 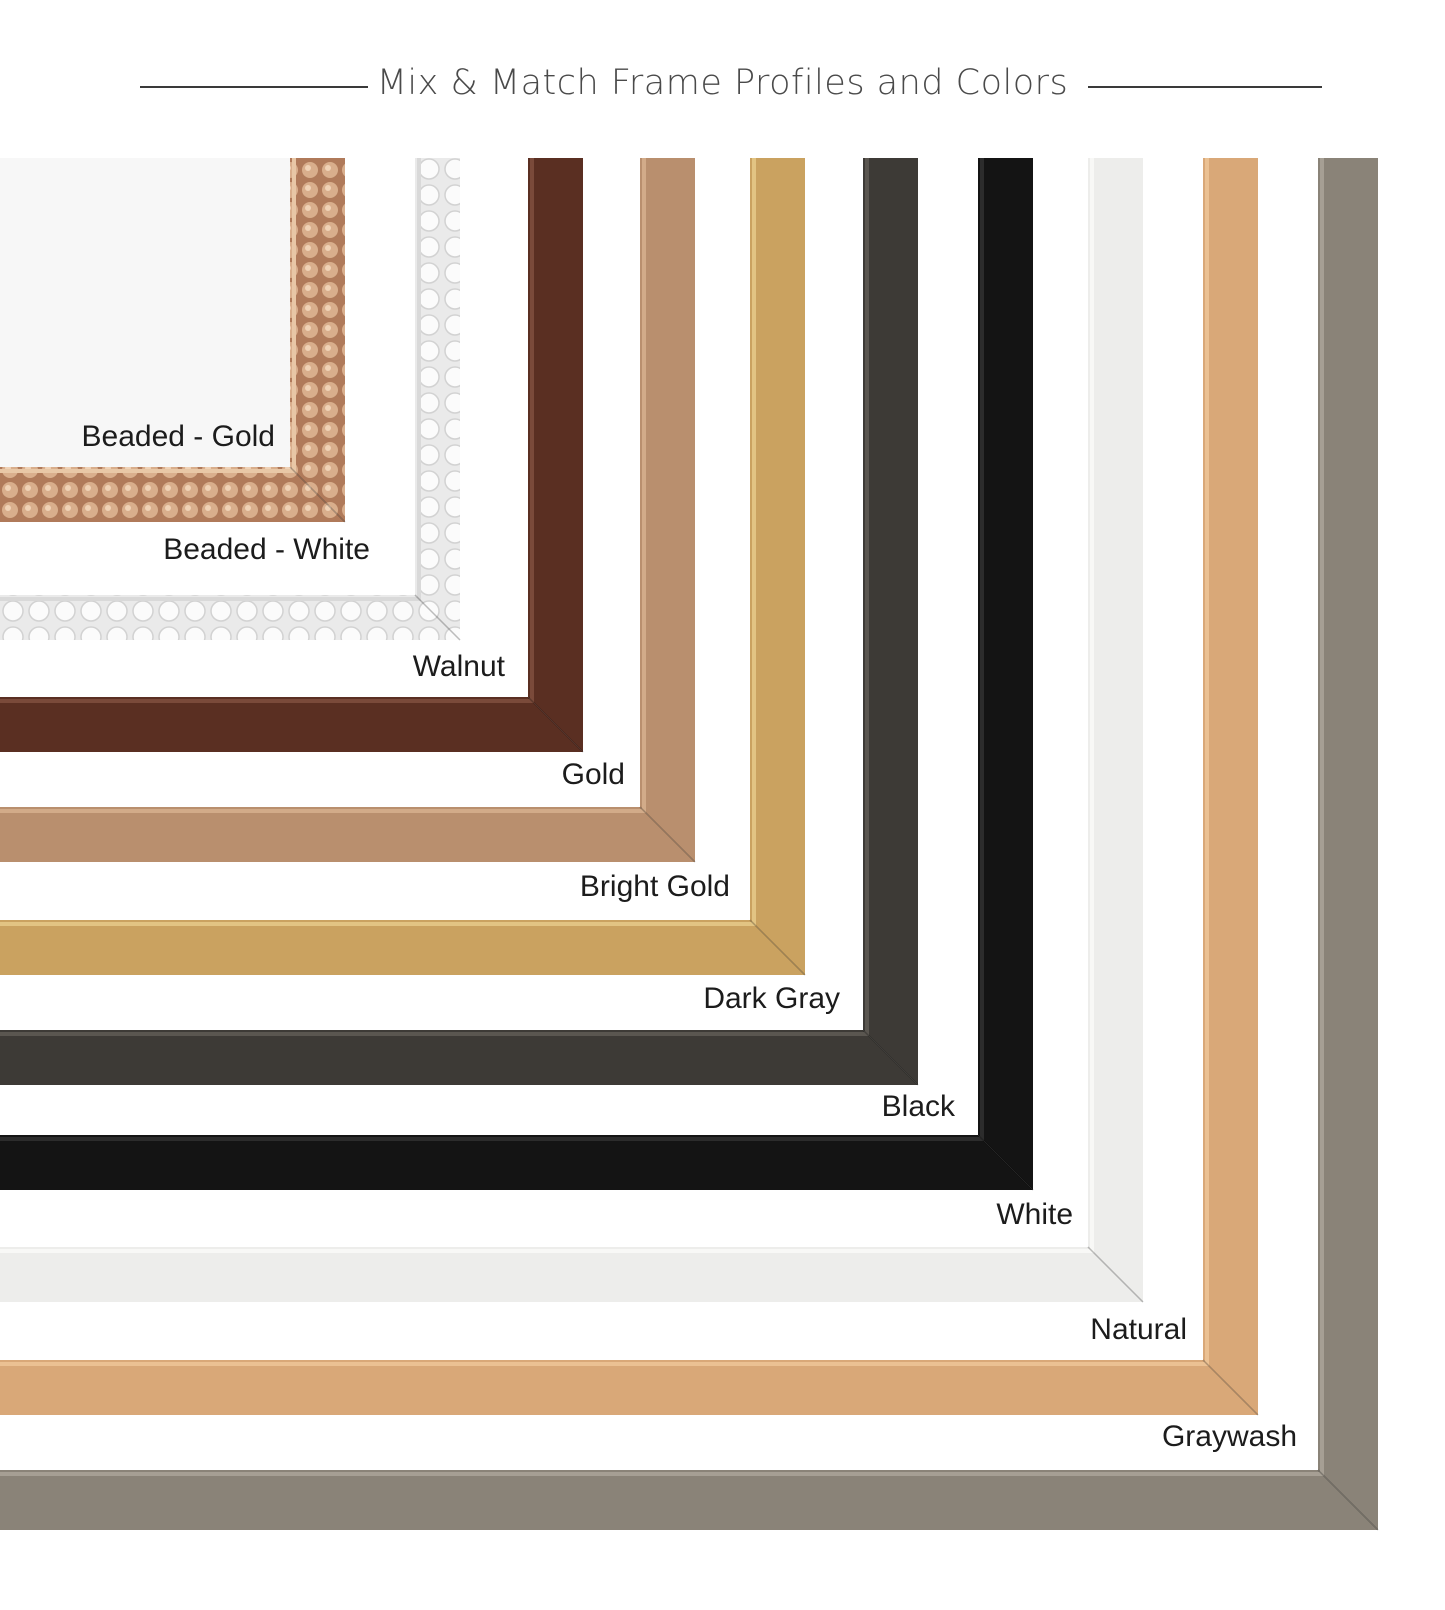 What do you see at coordinates (771, 998) in the screenshot?
I see `frame-label: Dark Gray` at bounding box center [771, 998].